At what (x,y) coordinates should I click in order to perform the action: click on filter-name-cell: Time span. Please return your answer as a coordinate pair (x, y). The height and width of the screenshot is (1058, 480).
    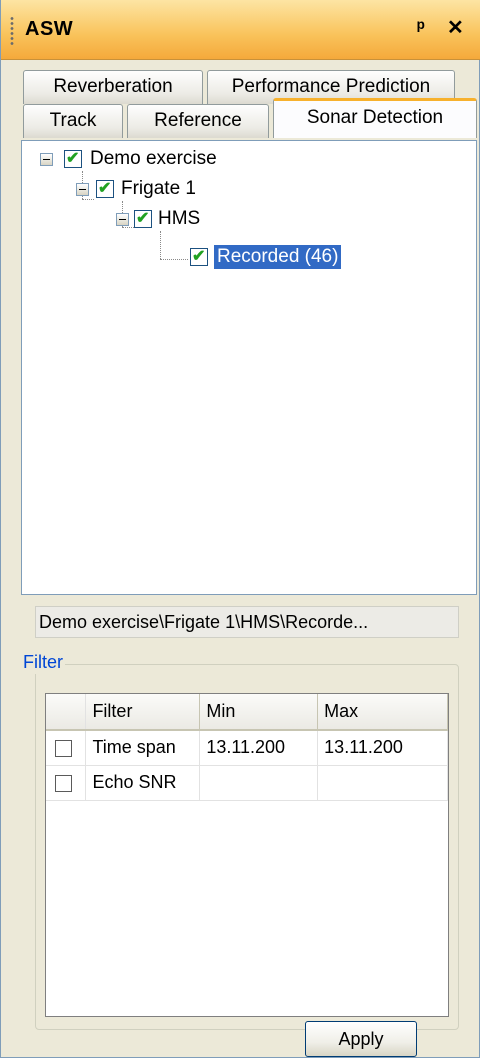
    Looking at the image, I should click on (143, 748).